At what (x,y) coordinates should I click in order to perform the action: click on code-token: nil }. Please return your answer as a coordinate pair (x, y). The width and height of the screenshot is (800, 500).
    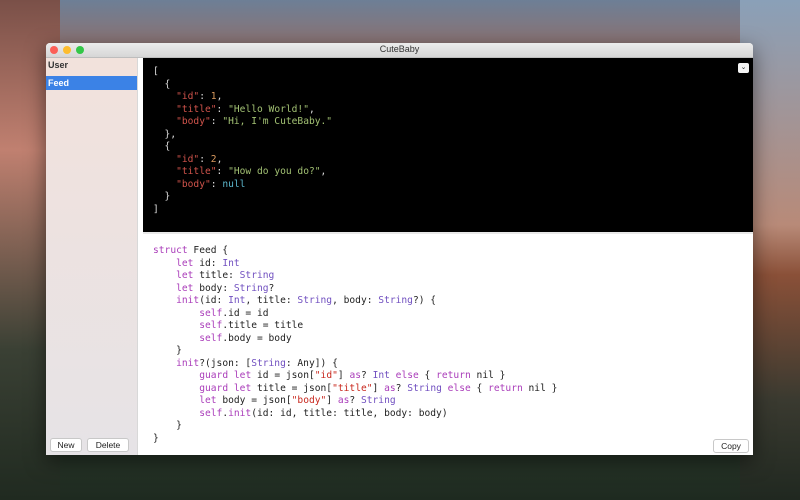
    Looking at the image, I should click on (488, 375).